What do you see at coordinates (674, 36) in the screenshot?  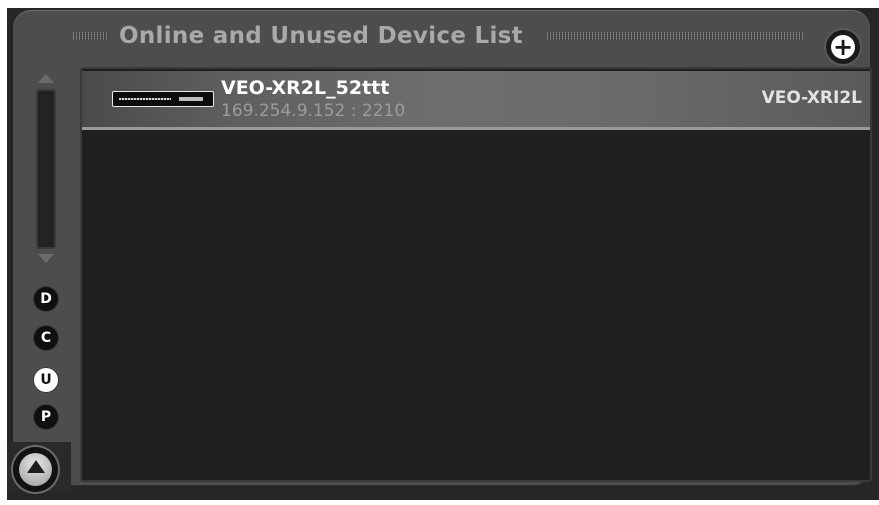 I see `header-grip-right` at bounding box center [674, 36].